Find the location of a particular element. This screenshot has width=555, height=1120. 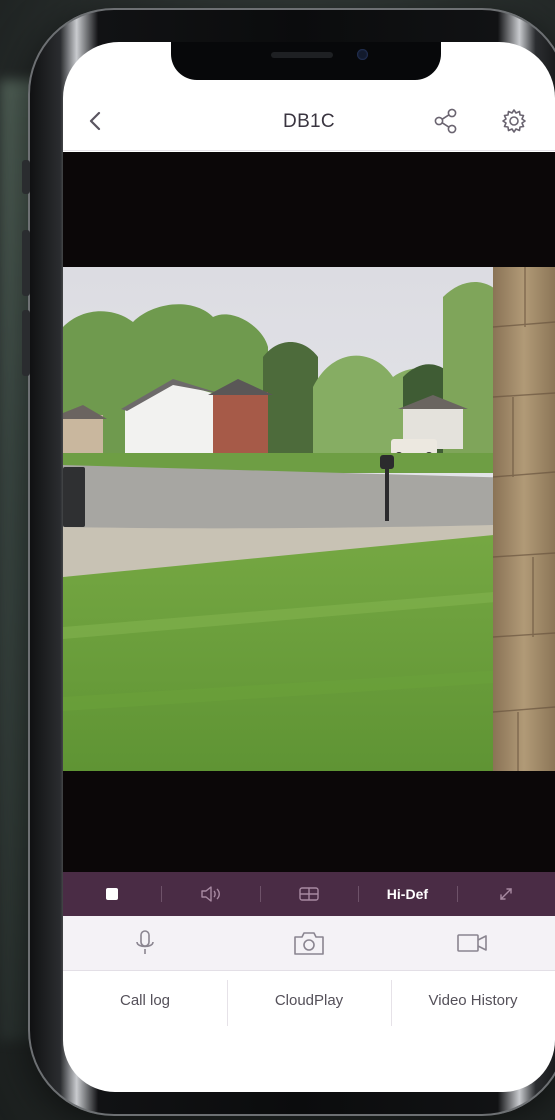

earpiece-speaker is located at coordinates (302, 55).